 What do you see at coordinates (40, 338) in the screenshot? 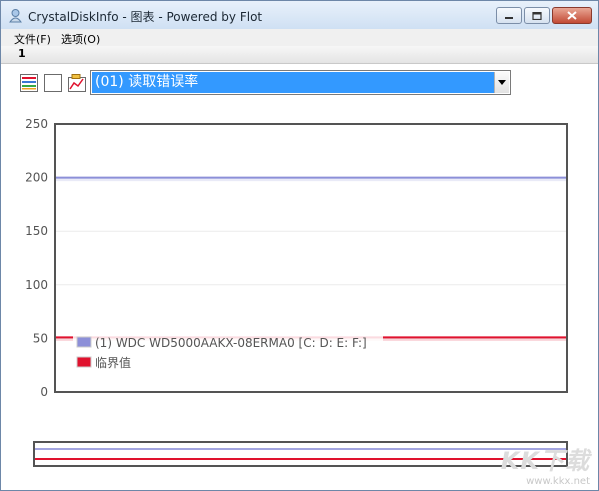
I see `y-tick-label: 50` at bounding box center [40, 338].